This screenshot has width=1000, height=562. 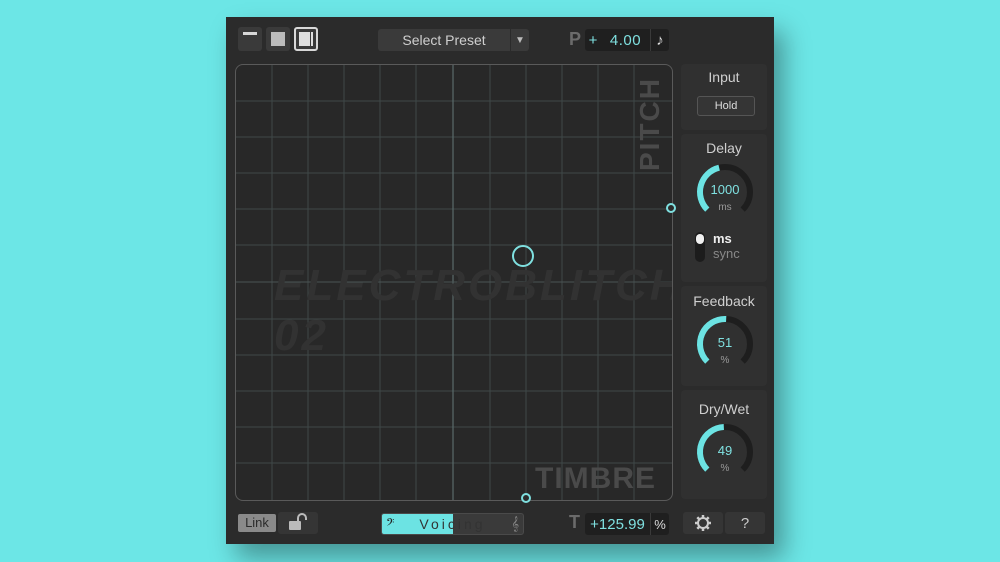 I want to click on drywet-section: Dry/Wet 49 %, so click(x=724, y=444).